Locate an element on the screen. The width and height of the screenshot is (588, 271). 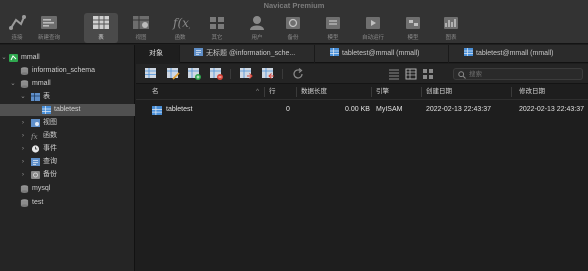
automation-icon is located at coordinates (373, 23).